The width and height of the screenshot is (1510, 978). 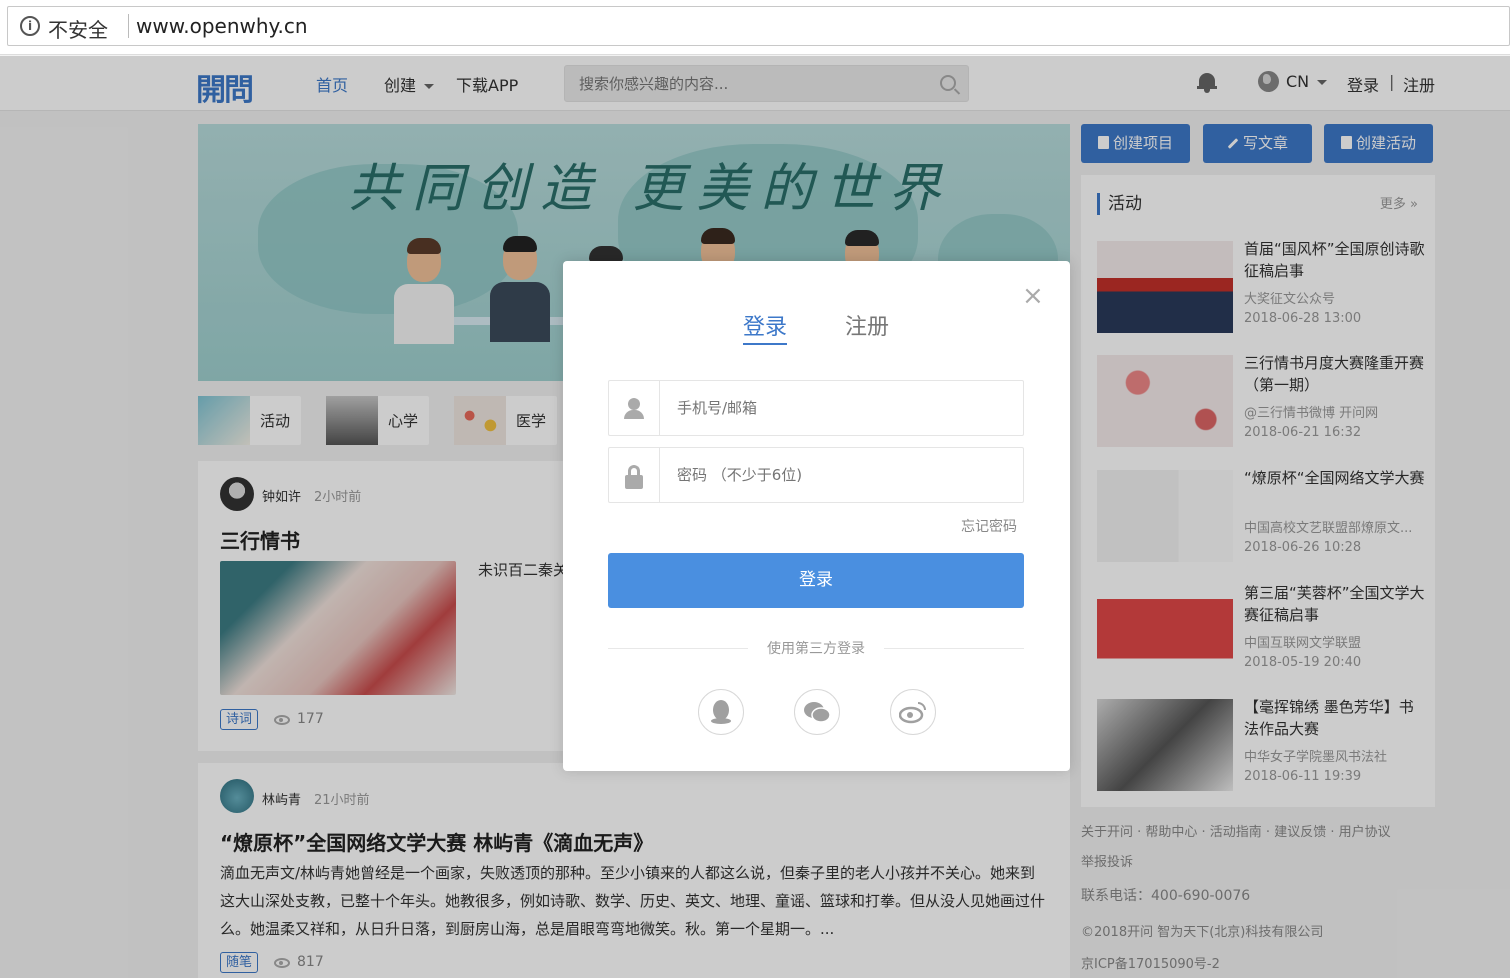 What do you see at coordinates (128, 26) in the screenshot?
I see `divider` at bounding box center [128, 26].